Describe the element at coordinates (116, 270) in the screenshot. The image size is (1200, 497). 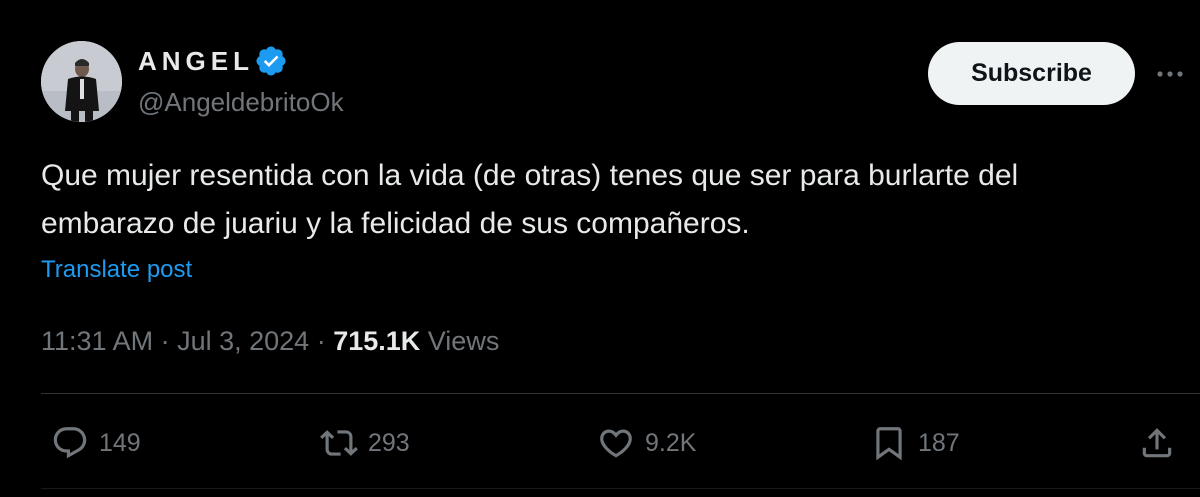
I see `translate-post-link: Translate post` at that location.